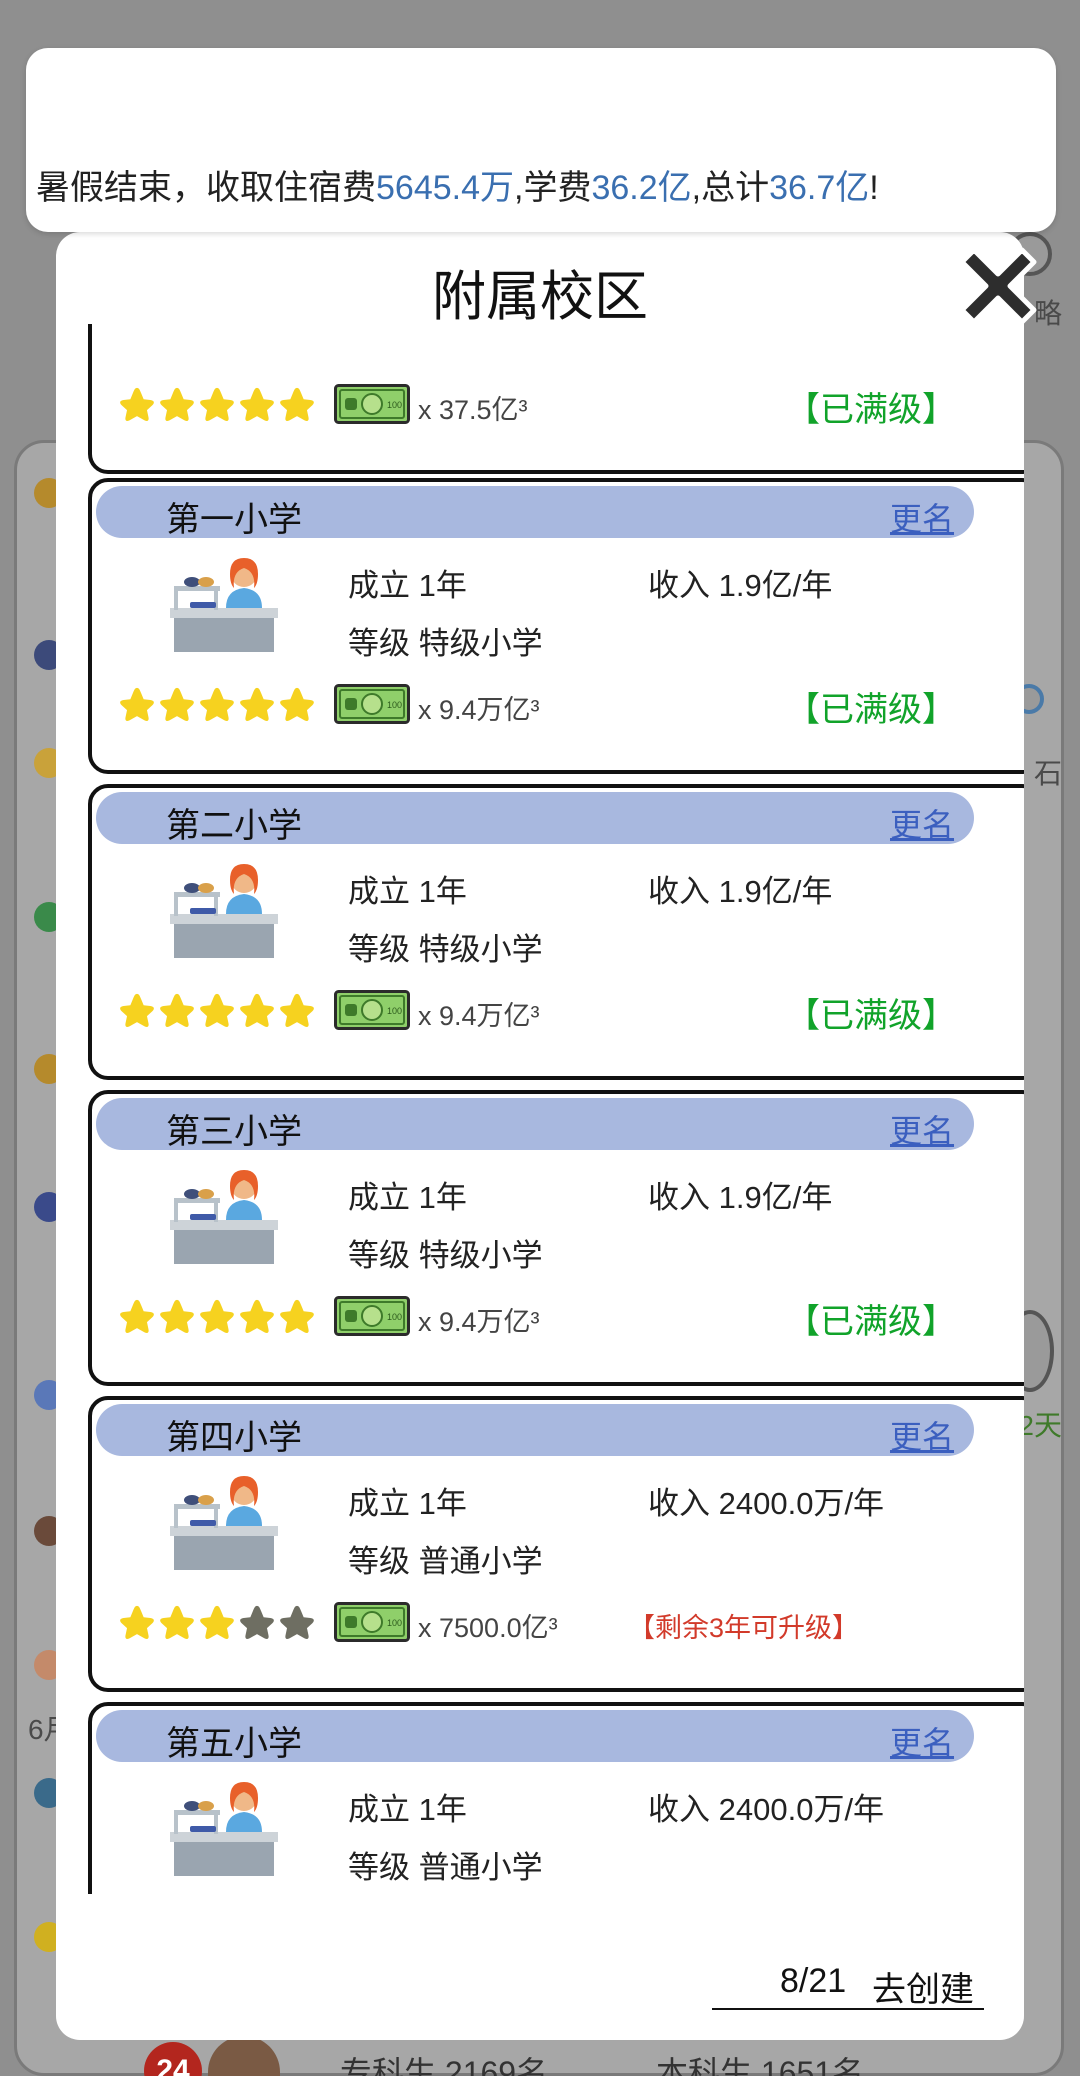 The width and height of the screenshot is (1080, 2076). I want to click on upgrade-price: x 7500.0亿³, so click(488, 1628).